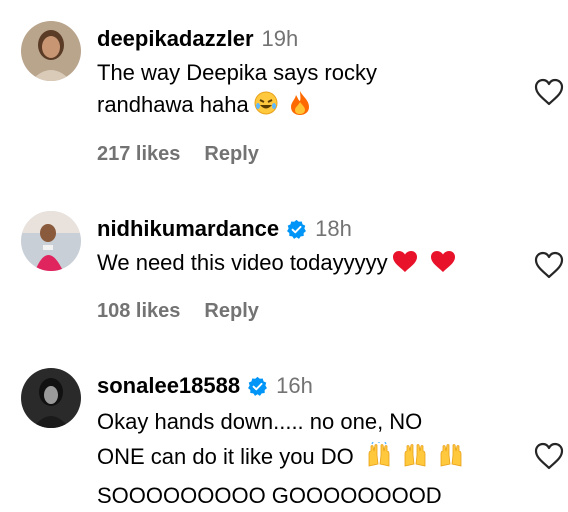  Describe the element at coordinates (260, 421) in the screenshot. I see `comment-text-line: Okay hands down..... no one, NO` at that location.